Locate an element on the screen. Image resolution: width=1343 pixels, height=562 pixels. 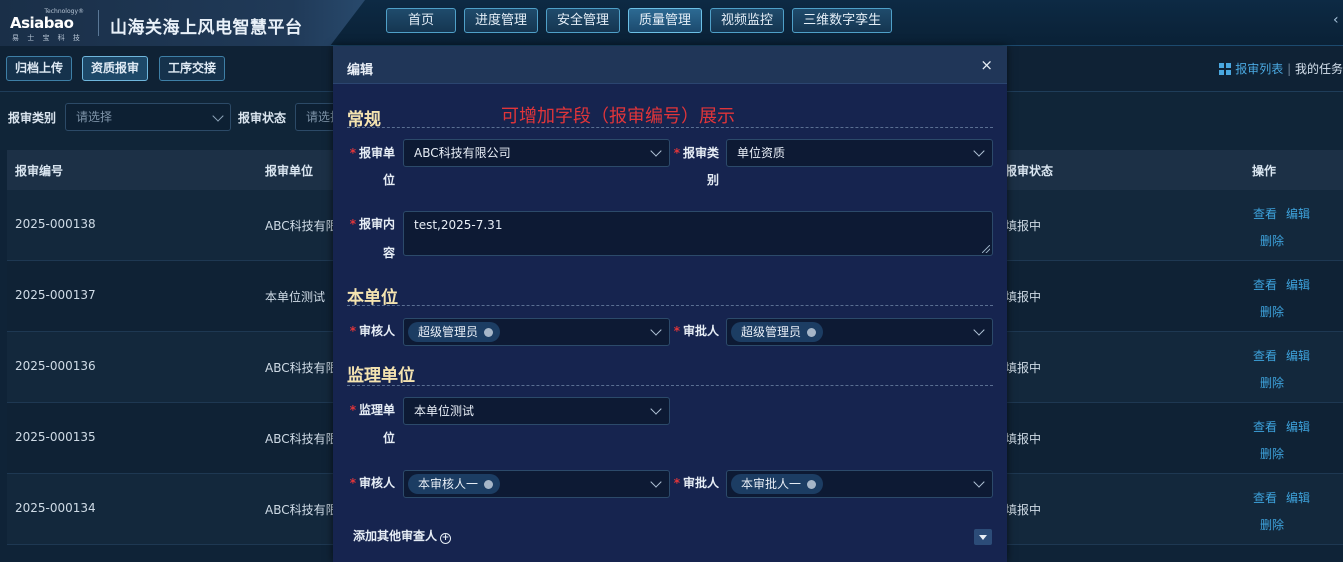
column-header-actions: 操作 is located at coordinates (1264, 171).